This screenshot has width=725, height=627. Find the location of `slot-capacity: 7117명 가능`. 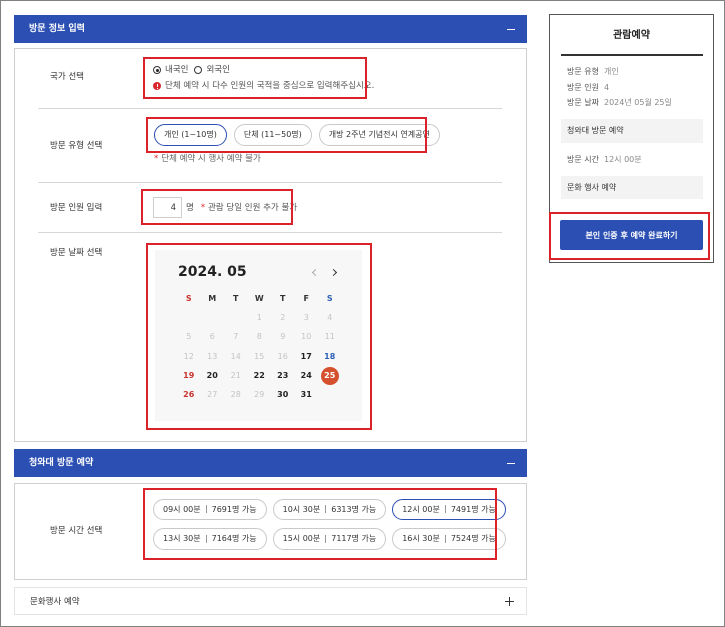

slot-capacity: 7117명 가능 is located at coordinates (354, 539).